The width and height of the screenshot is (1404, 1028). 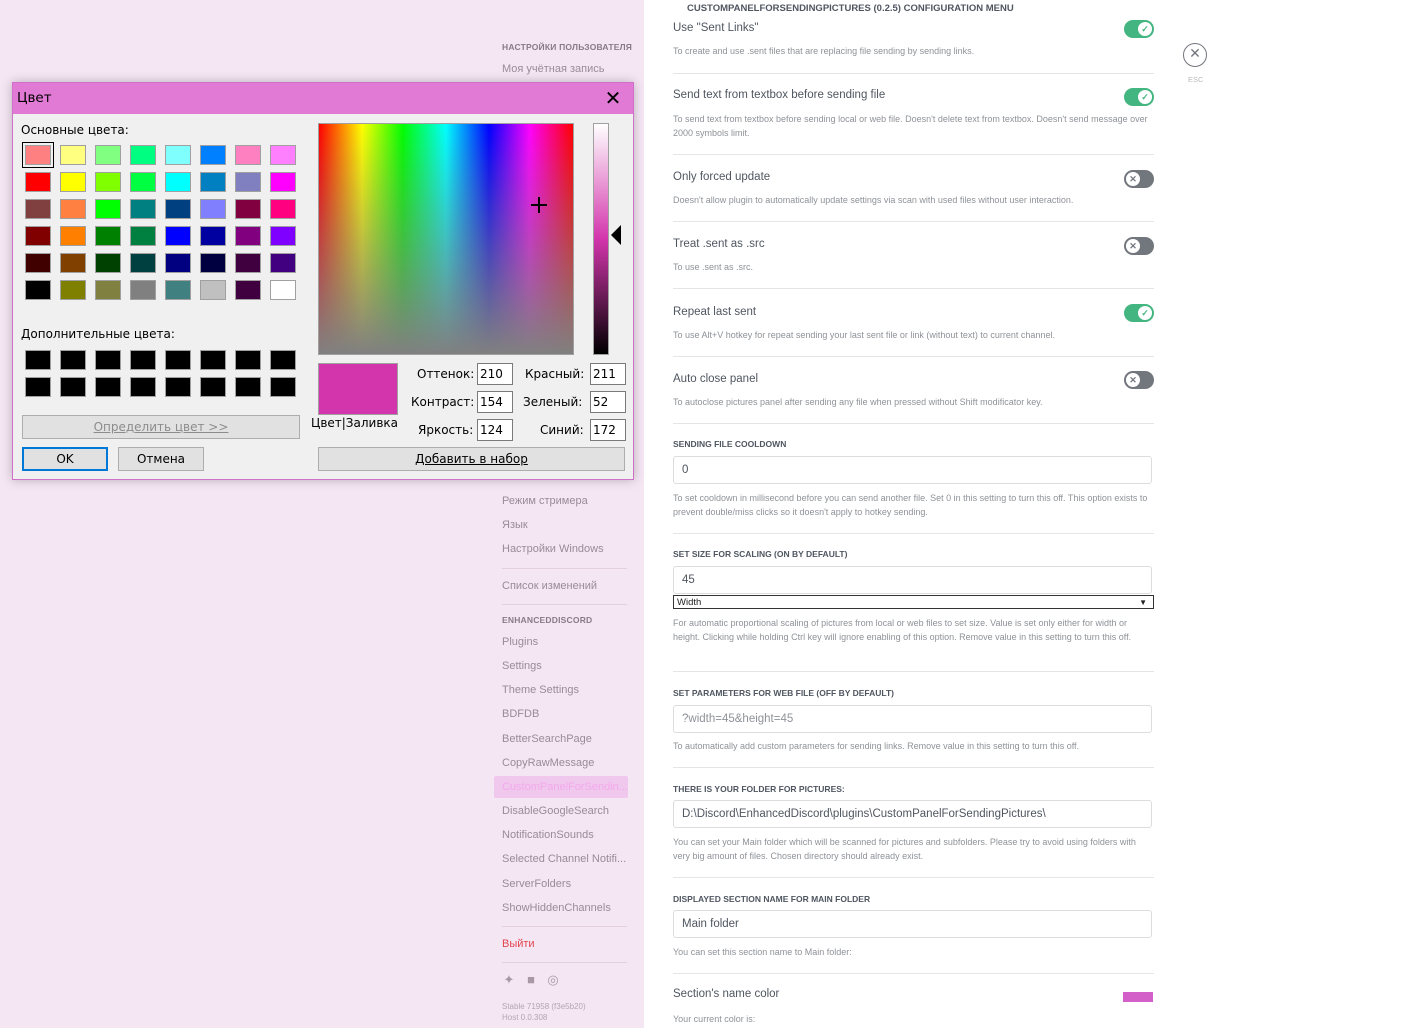 What do you see at coordinates (1139, 313) in the screenshot?
I see `toggle-repeat-last-sent: ✓` at bounding box center [1139, 313].